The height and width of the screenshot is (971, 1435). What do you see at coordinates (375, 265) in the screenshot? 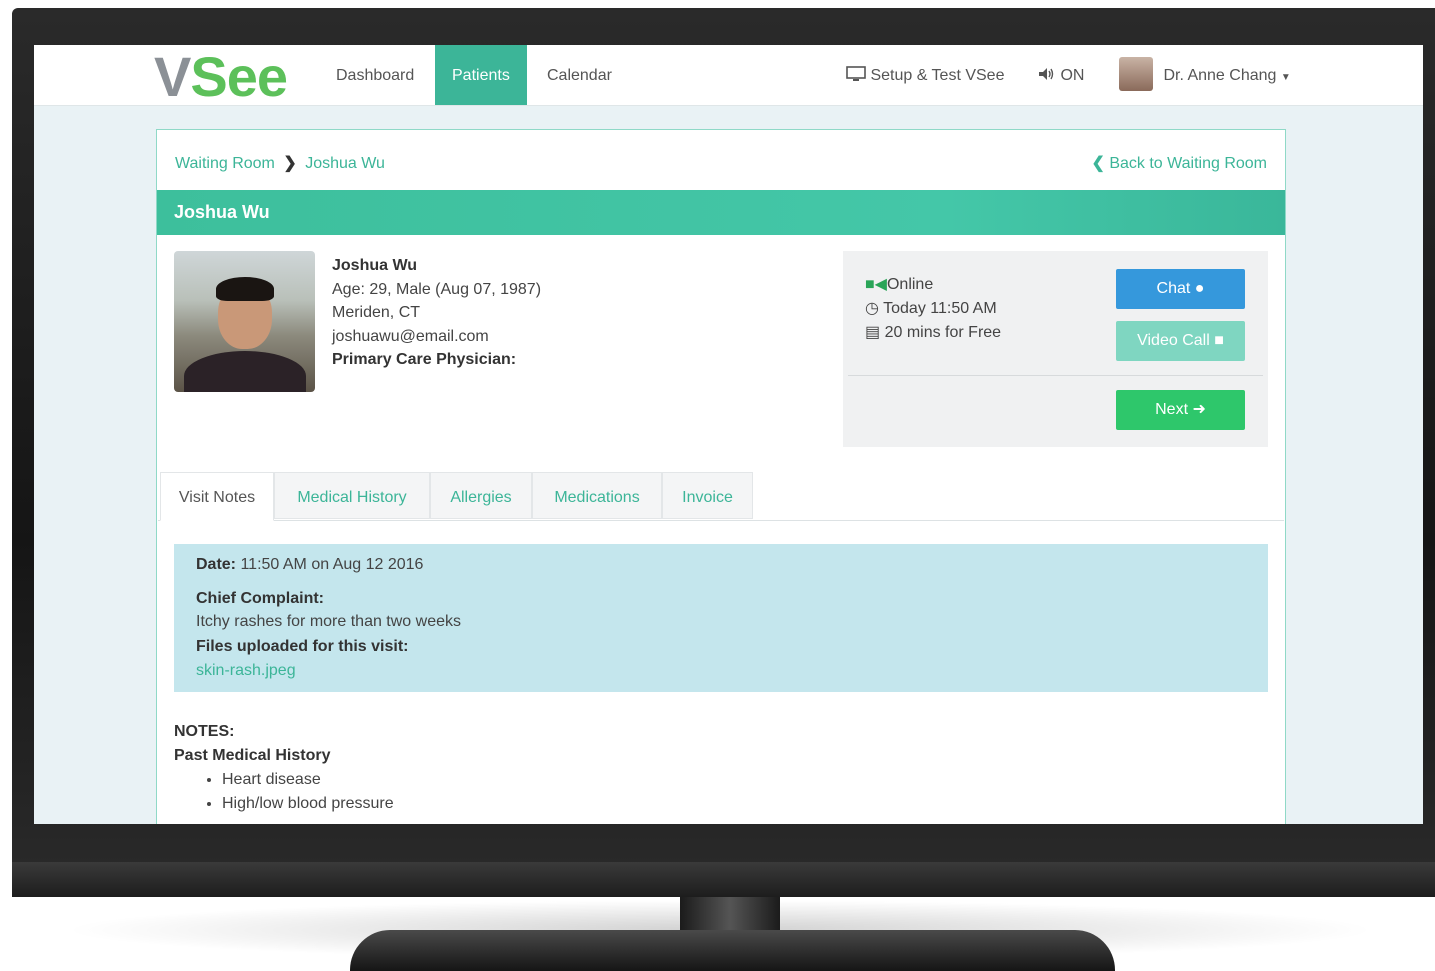
I see `patient-name: Joshua Wu` at bounding box center [375, 265].